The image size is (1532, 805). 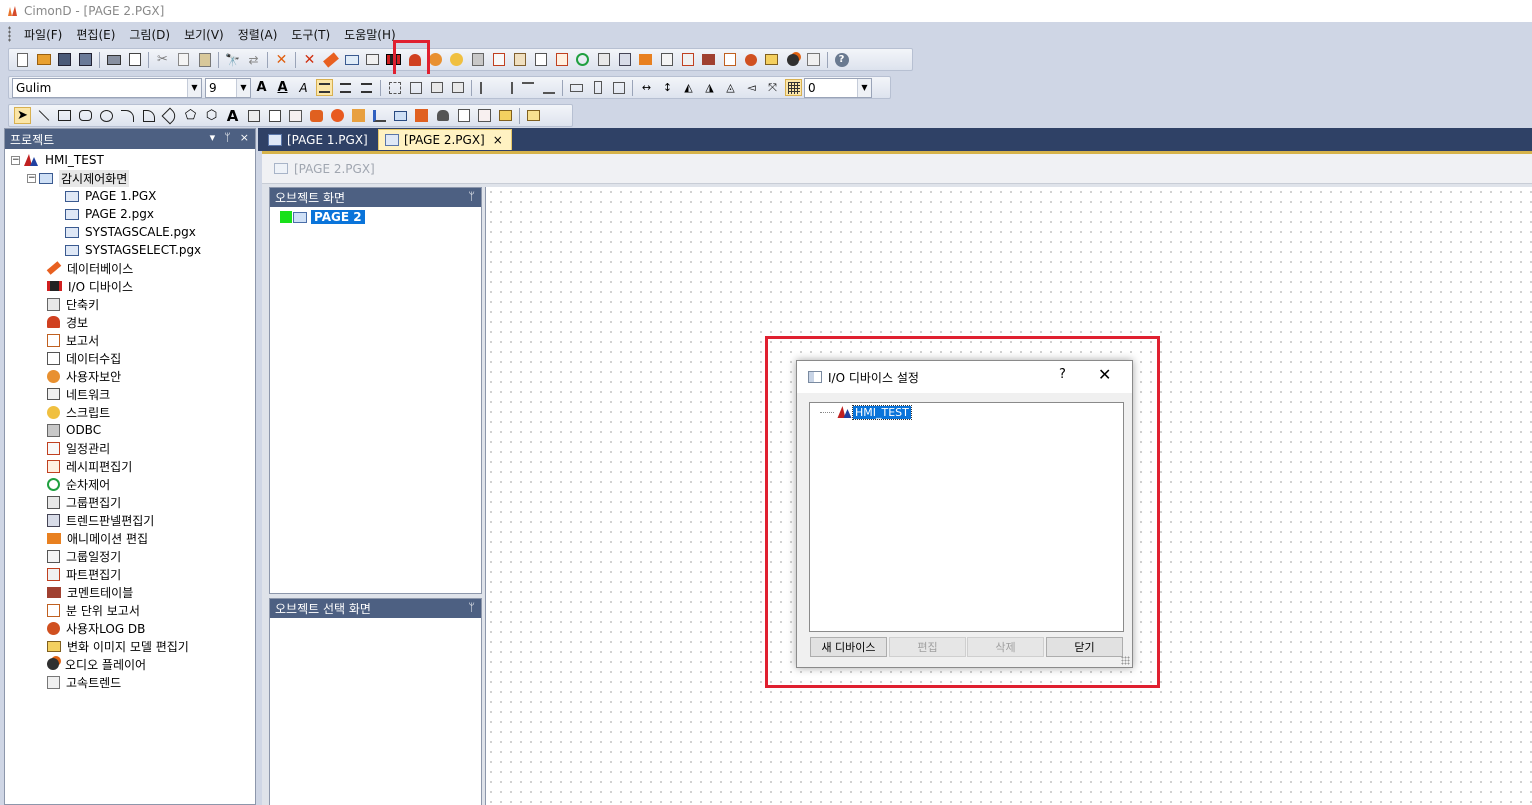 I want to click on panel-dropdown-icon: ▾, so click(x=213, y=137).